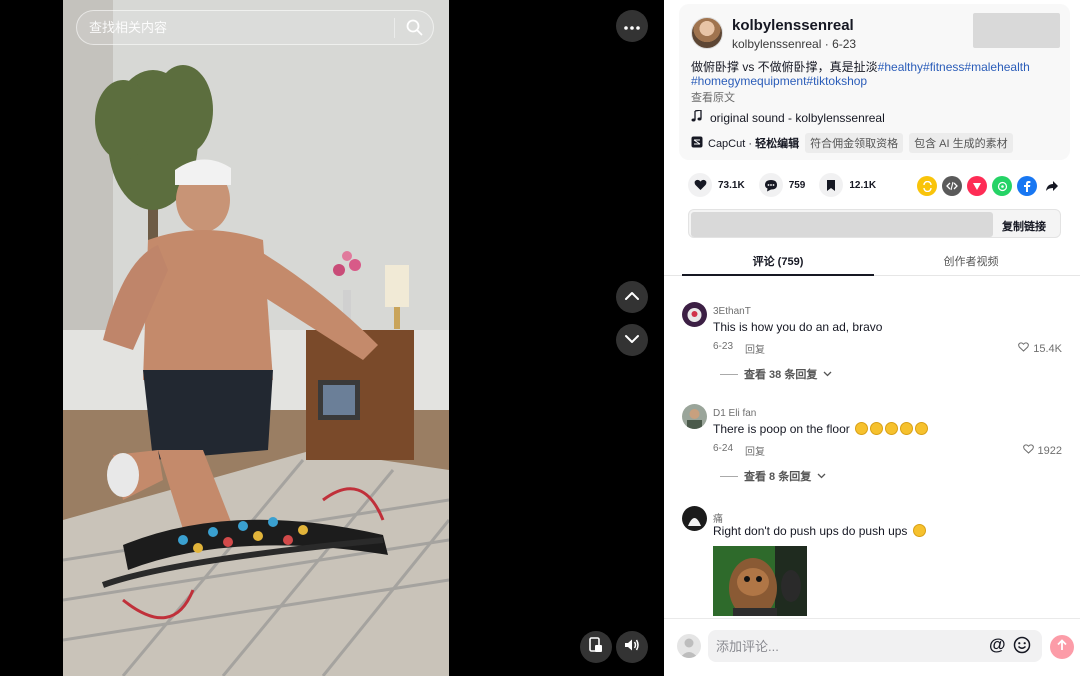 This screenshot has width=1080, height=676. What do you see at coordinates (881, 551) in the screenshot?
I see `comment-item: 痛 Right don't do push ups do push ups` at bounding box center [881, 551].